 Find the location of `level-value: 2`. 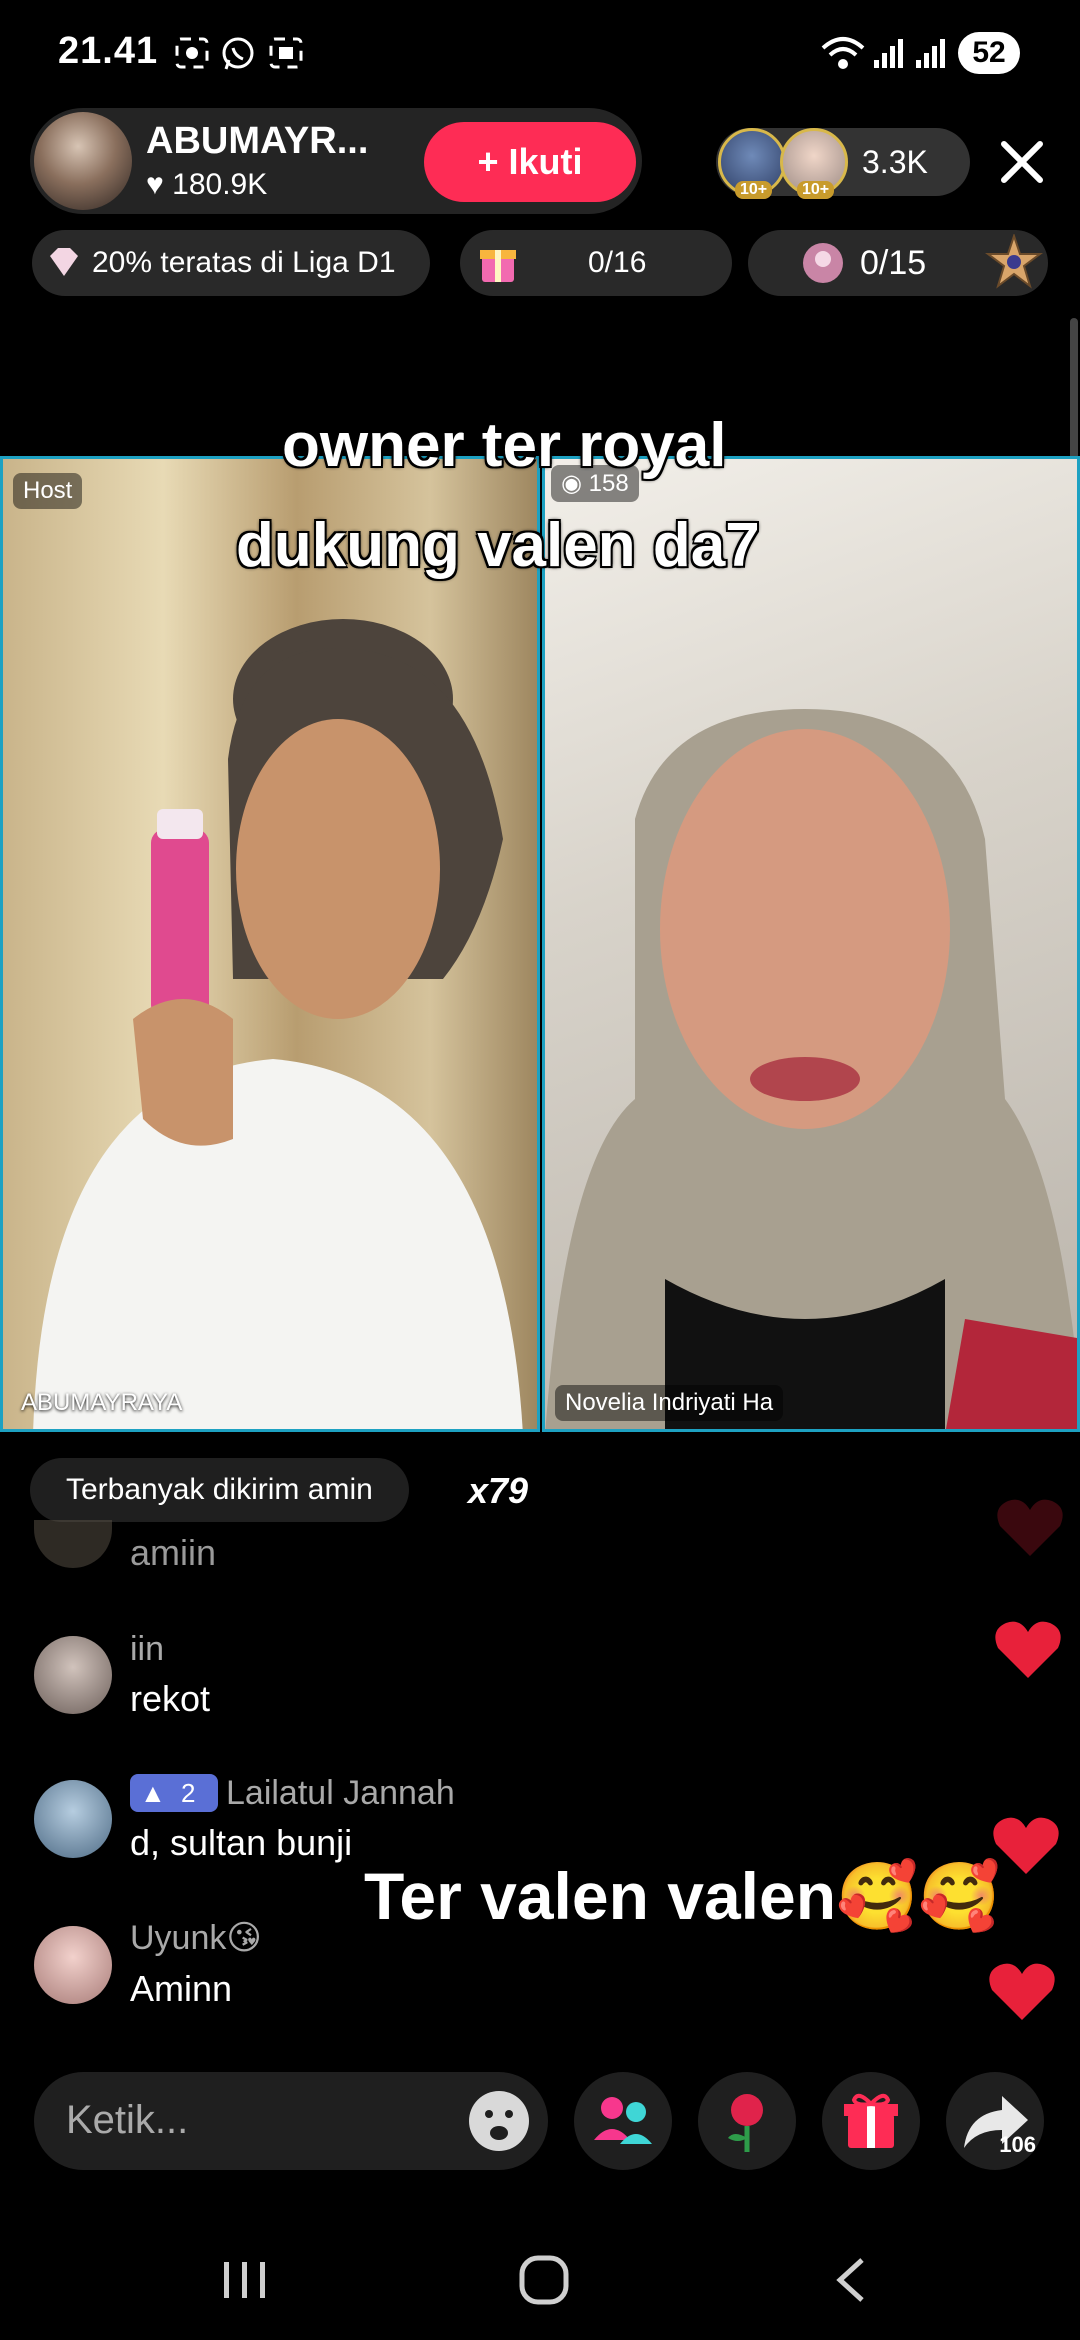

level-value: 2 is located at coordinates (188, 1793).